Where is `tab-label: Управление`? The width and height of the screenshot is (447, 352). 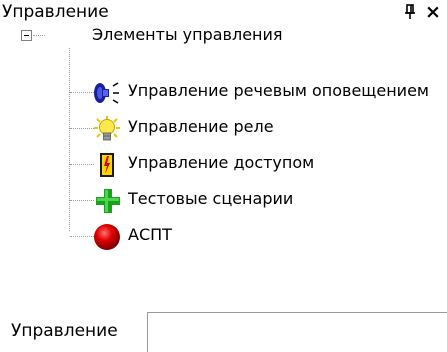
tab-label: Управление is located at coordinates (64, 331).